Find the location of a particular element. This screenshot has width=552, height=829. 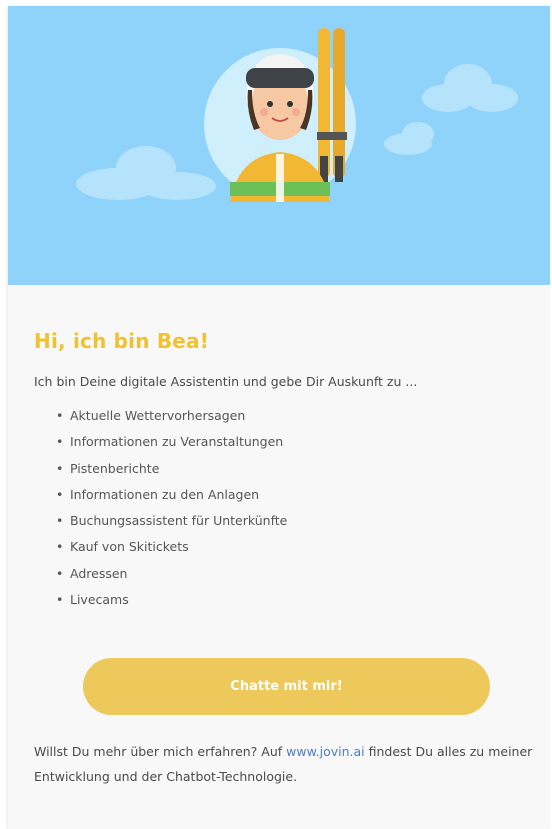

list-item: • Aktuelle Wettervorhersagen is located at coordinates (171, 416).